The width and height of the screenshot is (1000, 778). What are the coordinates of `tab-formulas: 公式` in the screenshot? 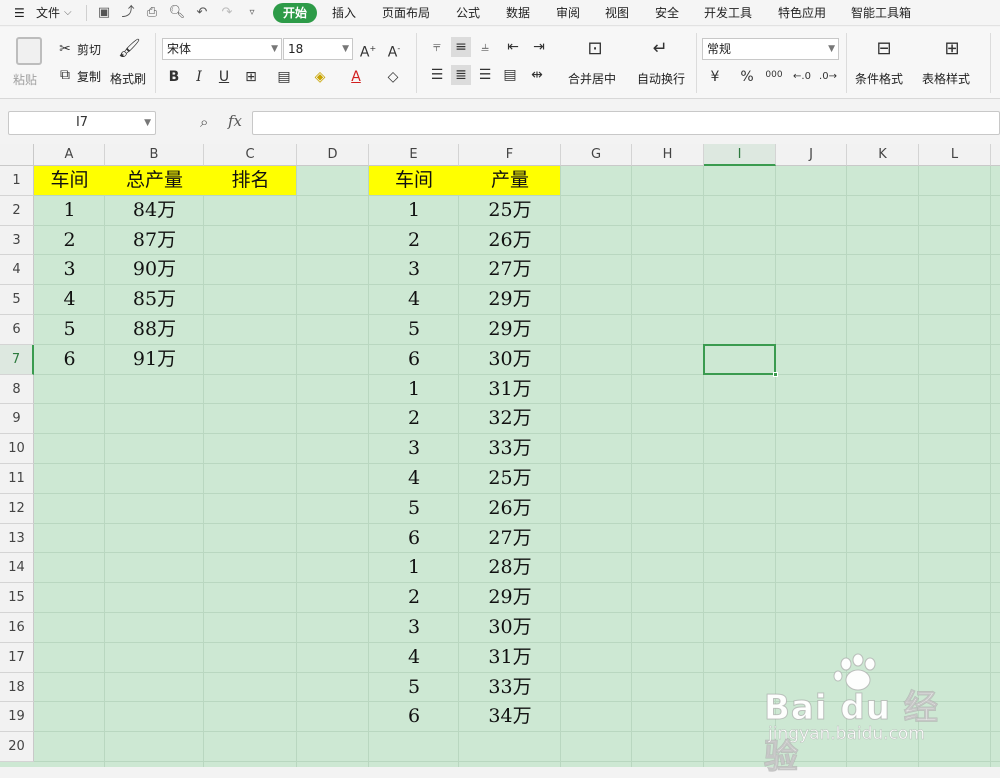 It's located at (468, 13).